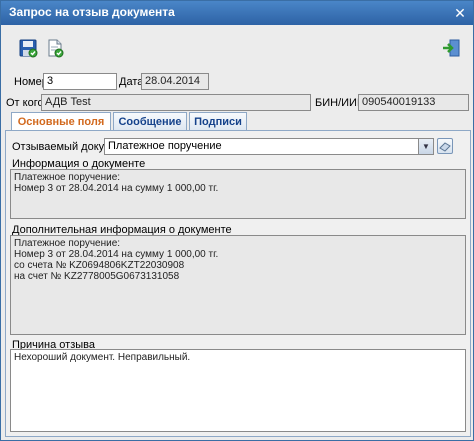  What do you see at coordinates (25, 103) in the screenshot?
I see `from-label: От кого` at bounding box center [25, 103].